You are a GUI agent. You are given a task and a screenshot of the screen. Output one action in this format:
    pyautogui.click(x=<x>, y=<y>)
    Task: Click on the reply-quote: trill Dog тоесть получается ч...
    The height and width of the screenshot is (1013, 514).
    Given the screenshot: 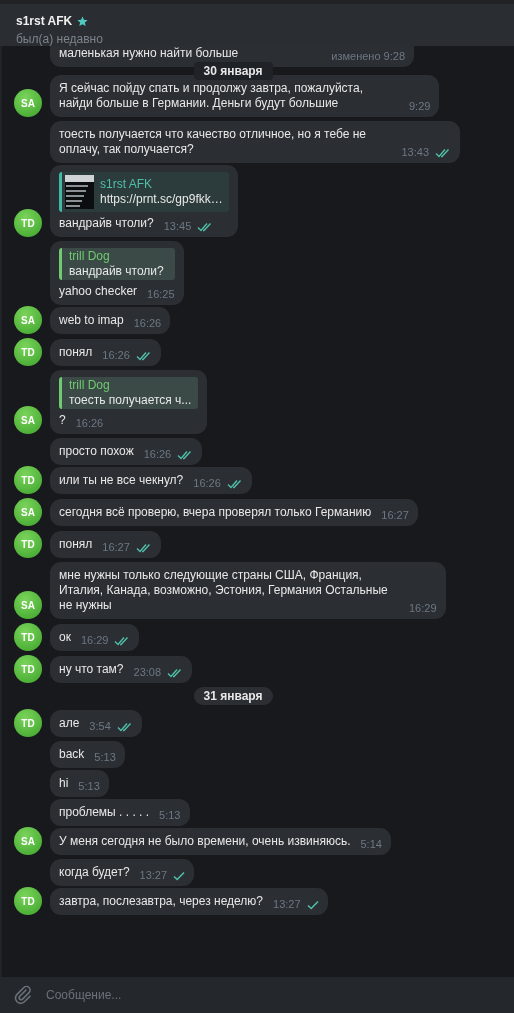 What is the action you would take?
    pyautogui.click(x=129, y=393)
    